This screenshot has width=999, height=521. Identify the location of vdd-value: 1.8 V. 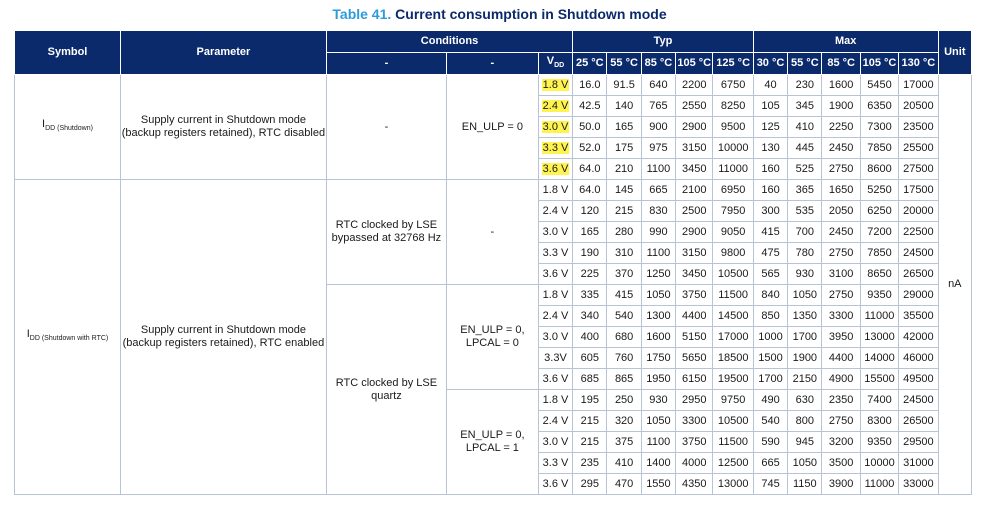
(555, 294).